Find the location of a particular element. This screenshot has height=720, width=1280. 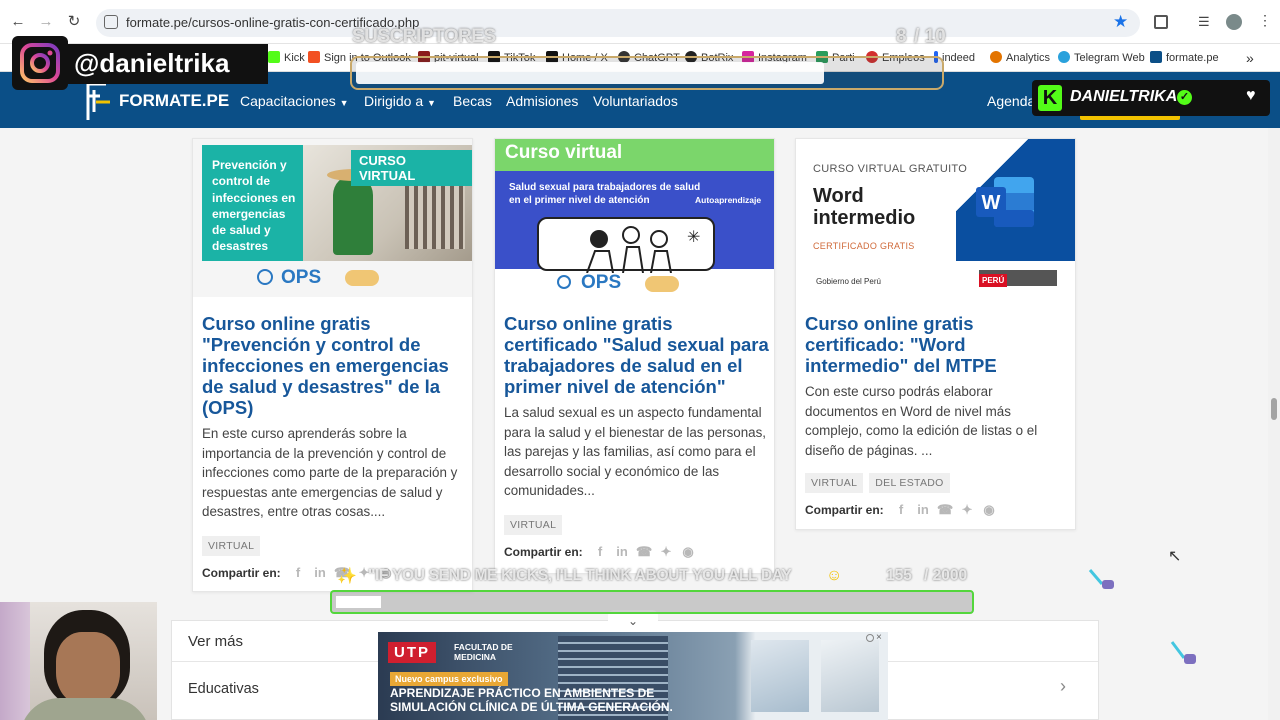

campus-virtual-logo-icon is located at coordinates (362, 278).